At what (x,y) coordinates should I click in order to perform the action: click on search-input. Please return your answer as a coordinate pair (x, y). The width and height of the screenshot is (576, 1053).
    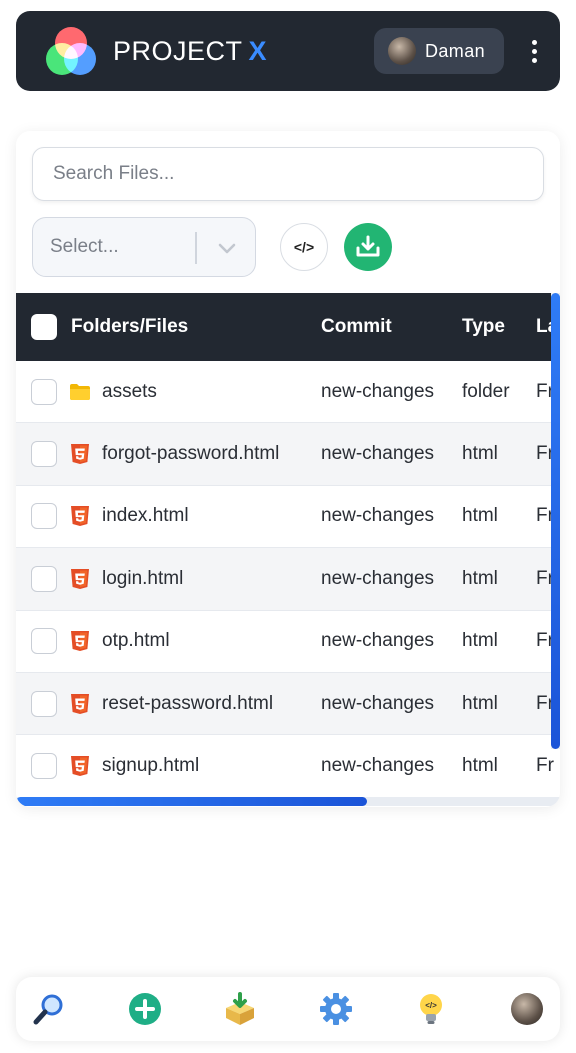
    Looking at the image, I should click on (288, 174).